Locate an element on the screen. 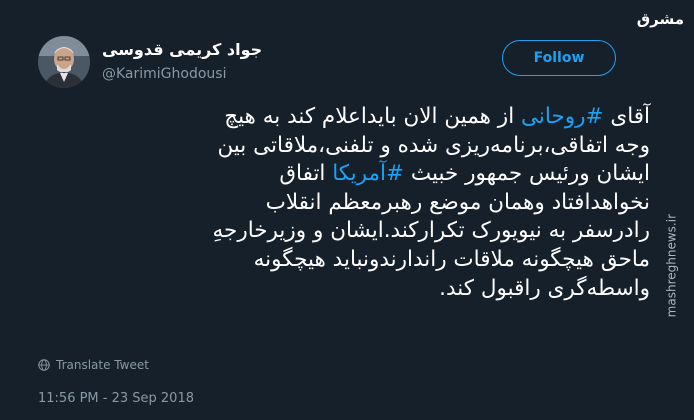 Image resolution: width=694 pixels, height=420 pixels. author-handle: @KarimiGhodousi is located at coordinates (164, 74).